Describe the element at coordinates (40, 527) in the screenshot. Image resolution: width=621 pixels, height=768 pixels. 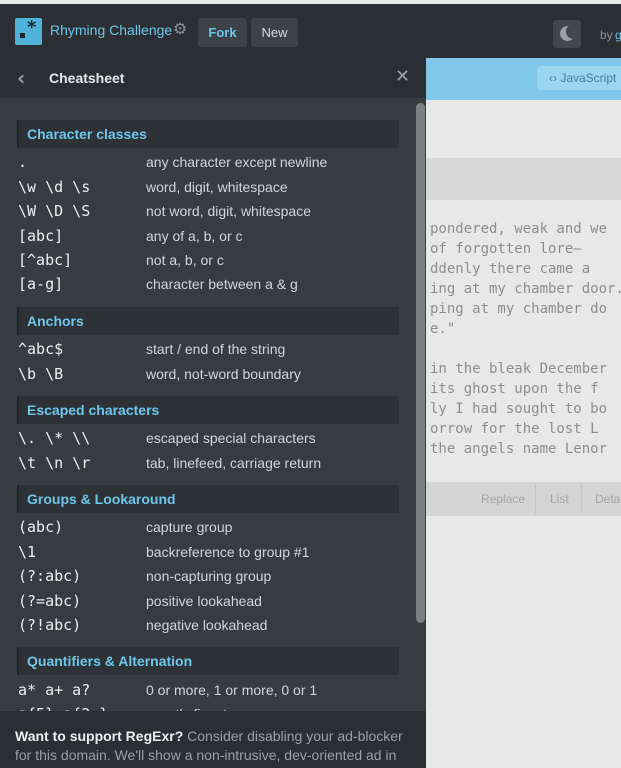
I see `regex-token: (abc)` at that location.